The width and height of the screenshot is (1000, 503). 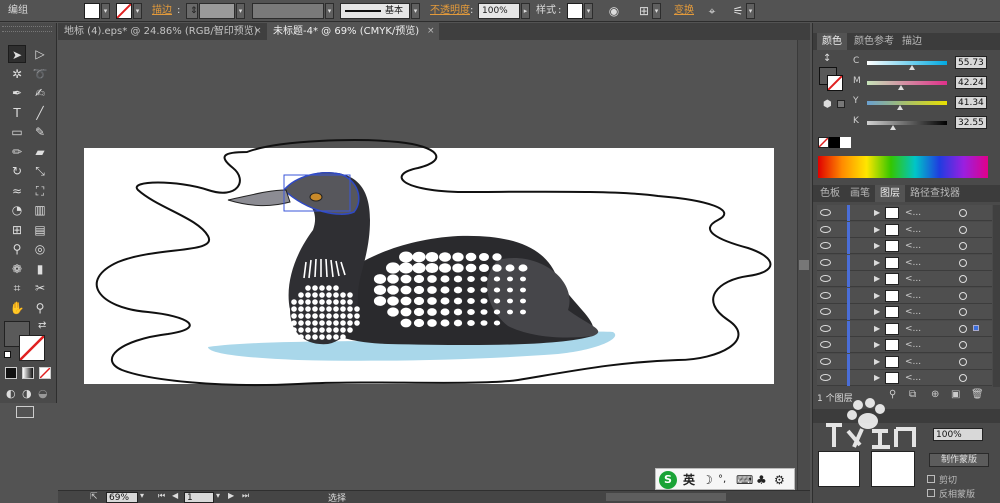 I want to click on default-colors-icon, so click(x=7, y=354).